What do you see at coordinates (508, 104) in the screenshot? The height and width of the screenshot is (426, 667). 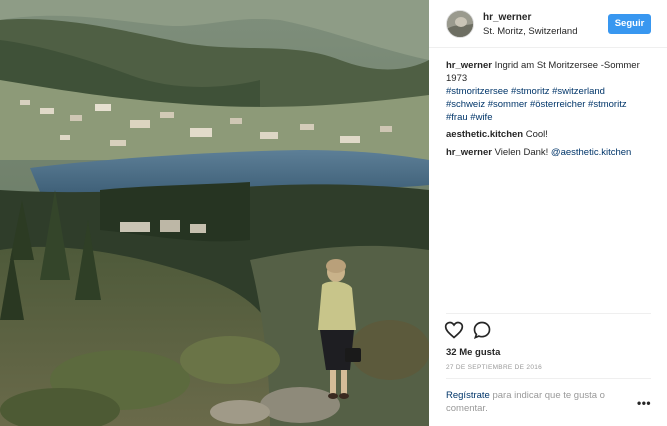 I see `hashtag-link: #sommer` at bounding box center [508, 104].